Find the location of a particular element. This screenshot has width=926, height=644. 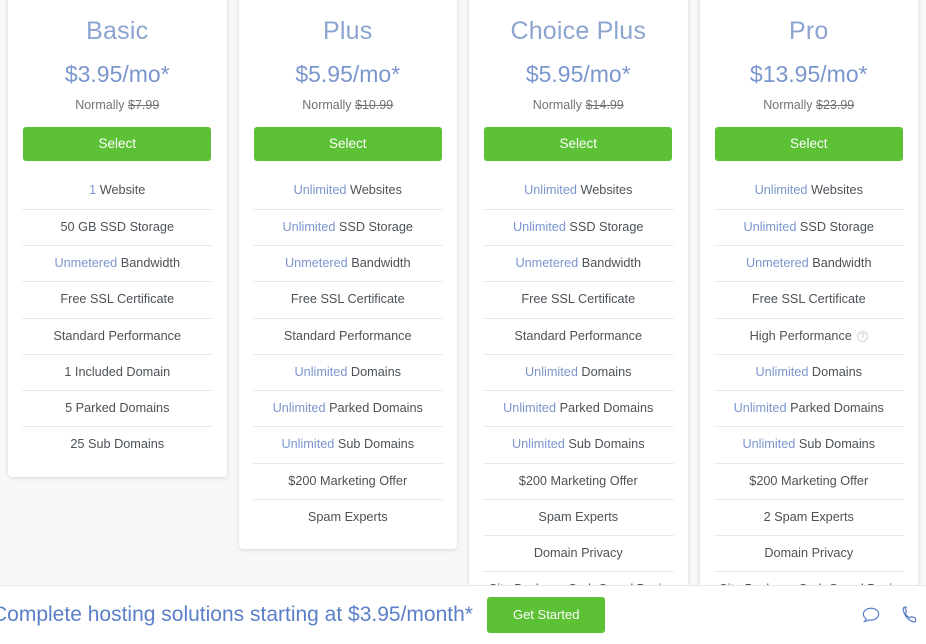

help-question-icon: ? is located at coordinates (862, 336).